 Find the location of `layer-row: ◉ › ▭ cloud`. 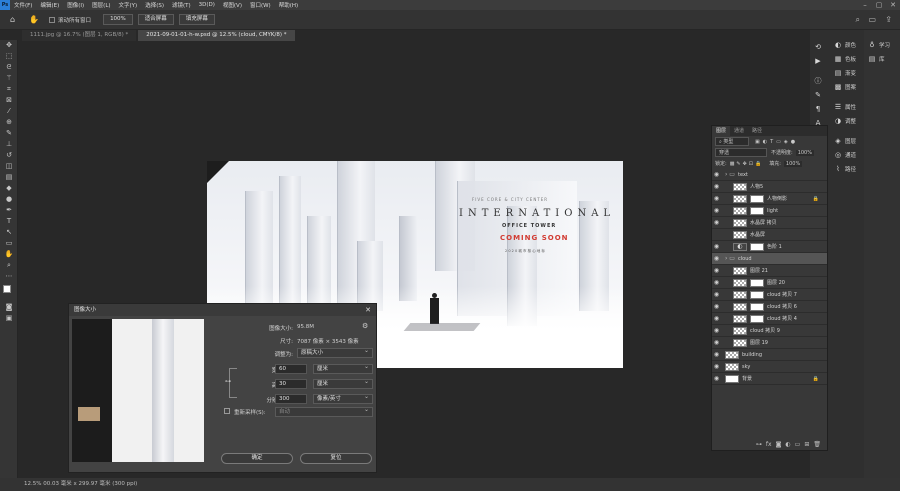

layer-row: ◉ › ▭ cloud is located at coordinates (769, 259).